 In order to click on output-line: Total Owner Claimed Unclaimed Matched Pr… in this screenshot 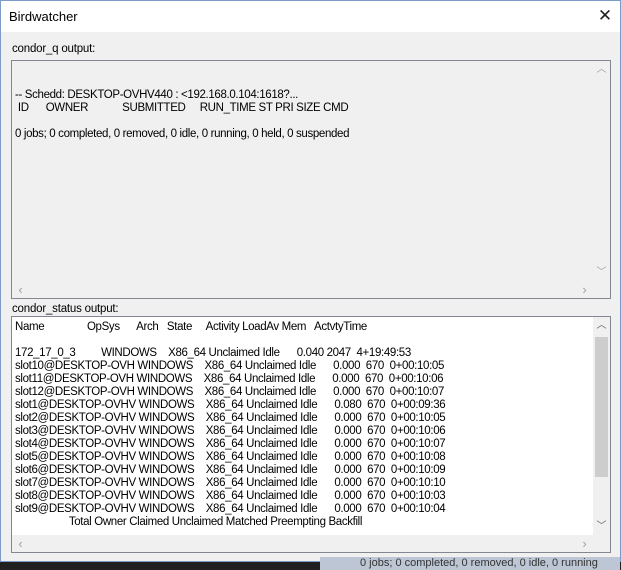, I will do `click(189, 522)`.